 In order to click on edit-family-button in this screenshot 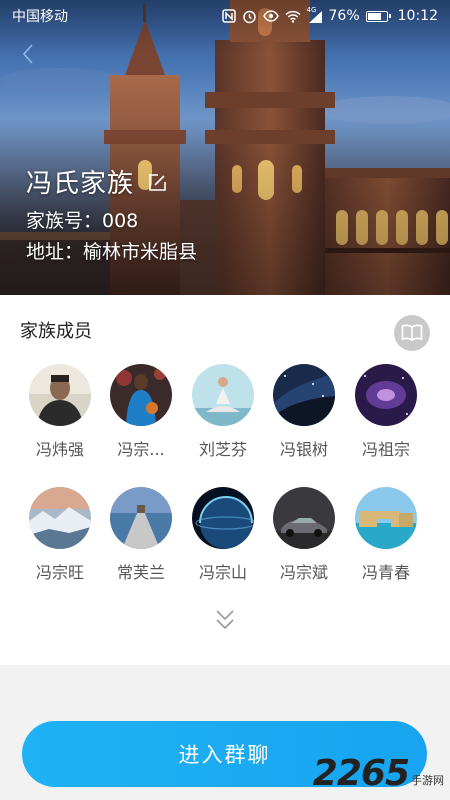, I will do `click(157, 183)`.